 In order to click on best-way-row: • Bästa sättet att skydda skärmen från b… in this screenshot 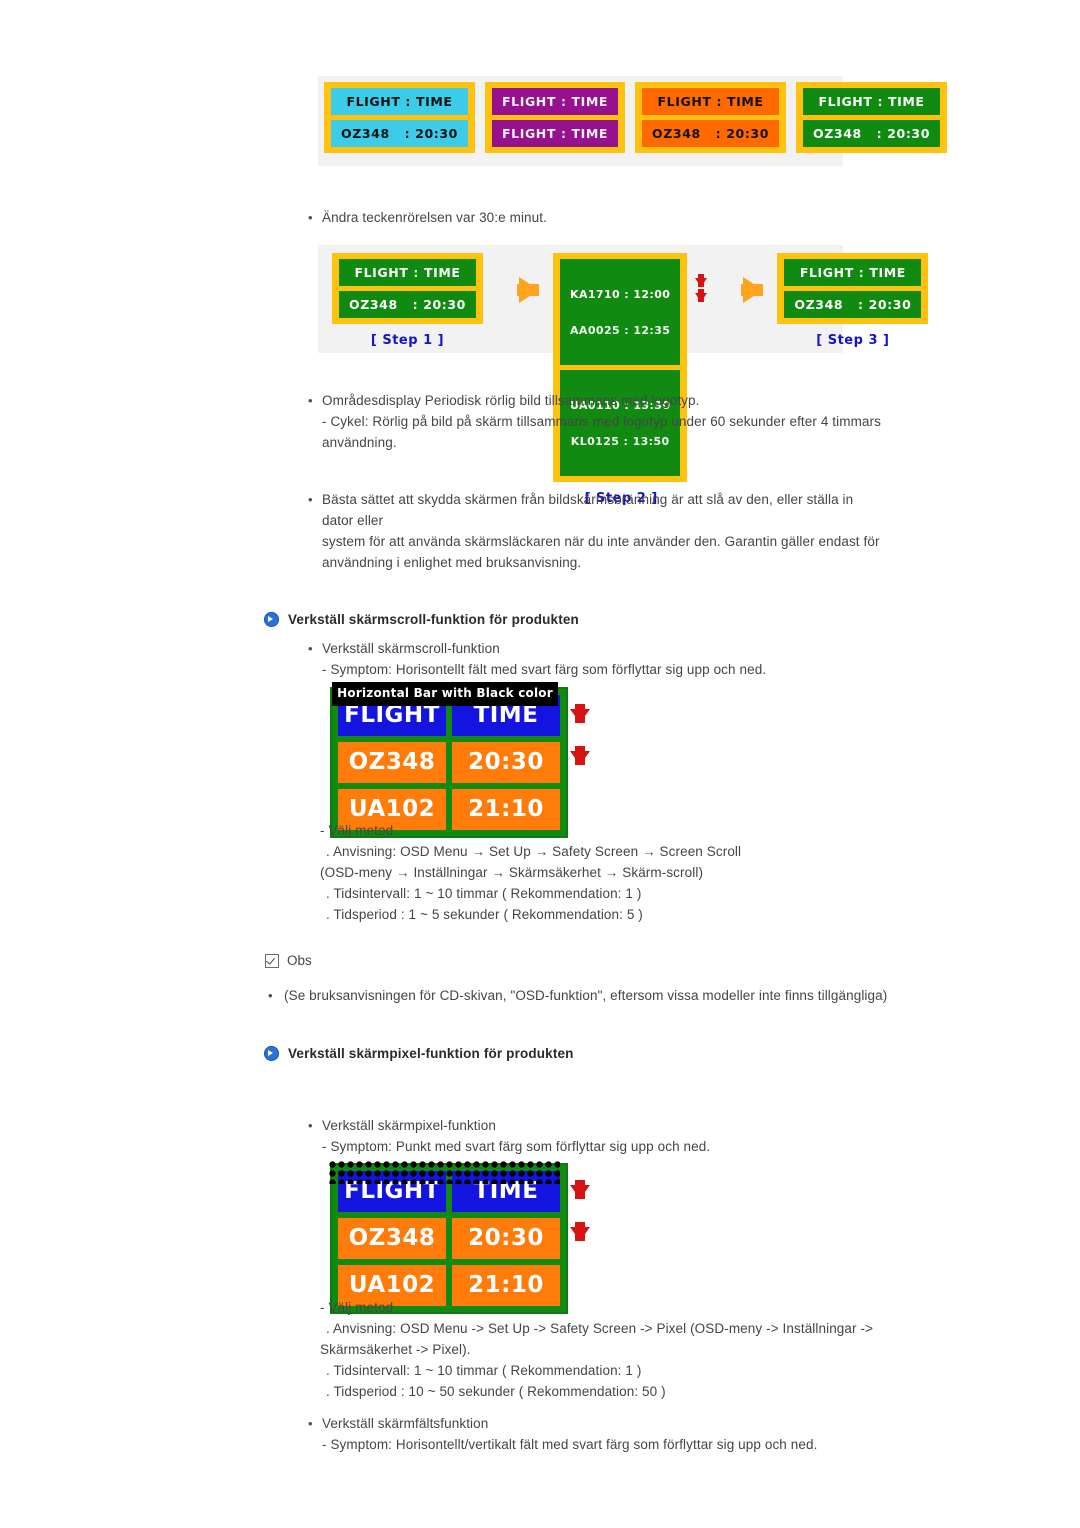, I will do `click(598, 531)`.